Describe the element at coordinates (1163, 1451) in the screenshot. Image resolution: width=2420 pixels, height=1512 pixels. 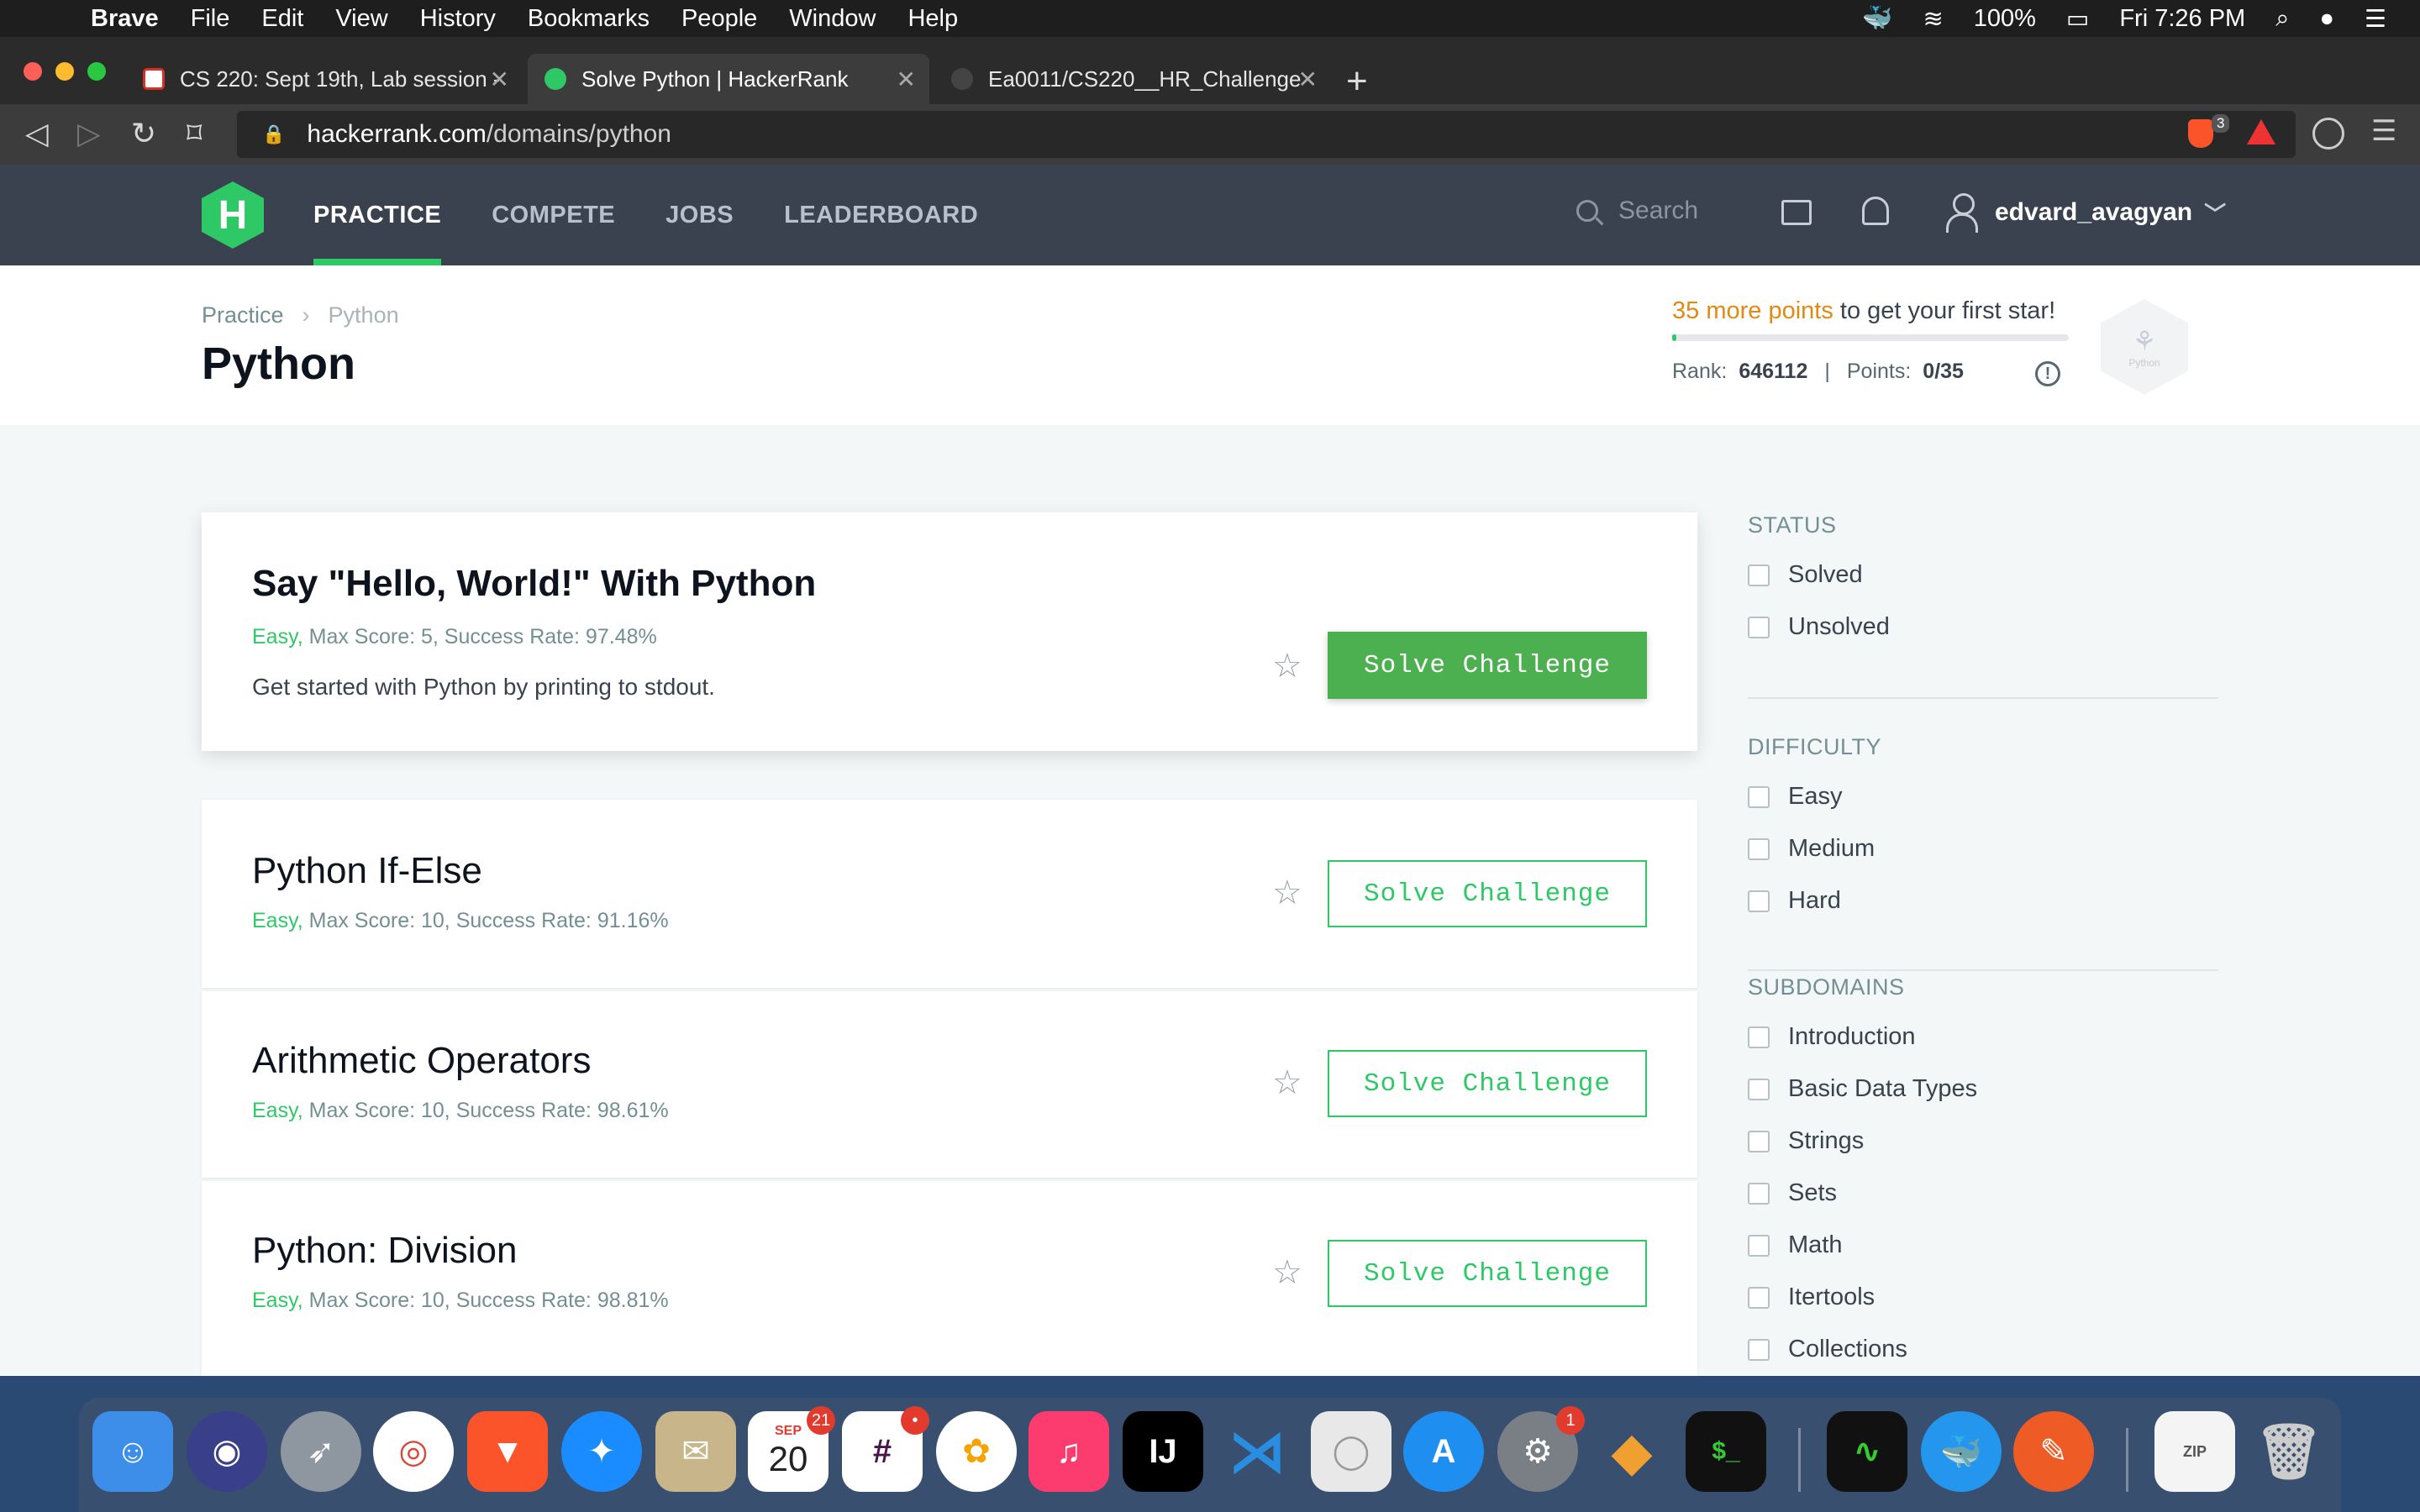
I see `intellij-icon: IJ` at that location.